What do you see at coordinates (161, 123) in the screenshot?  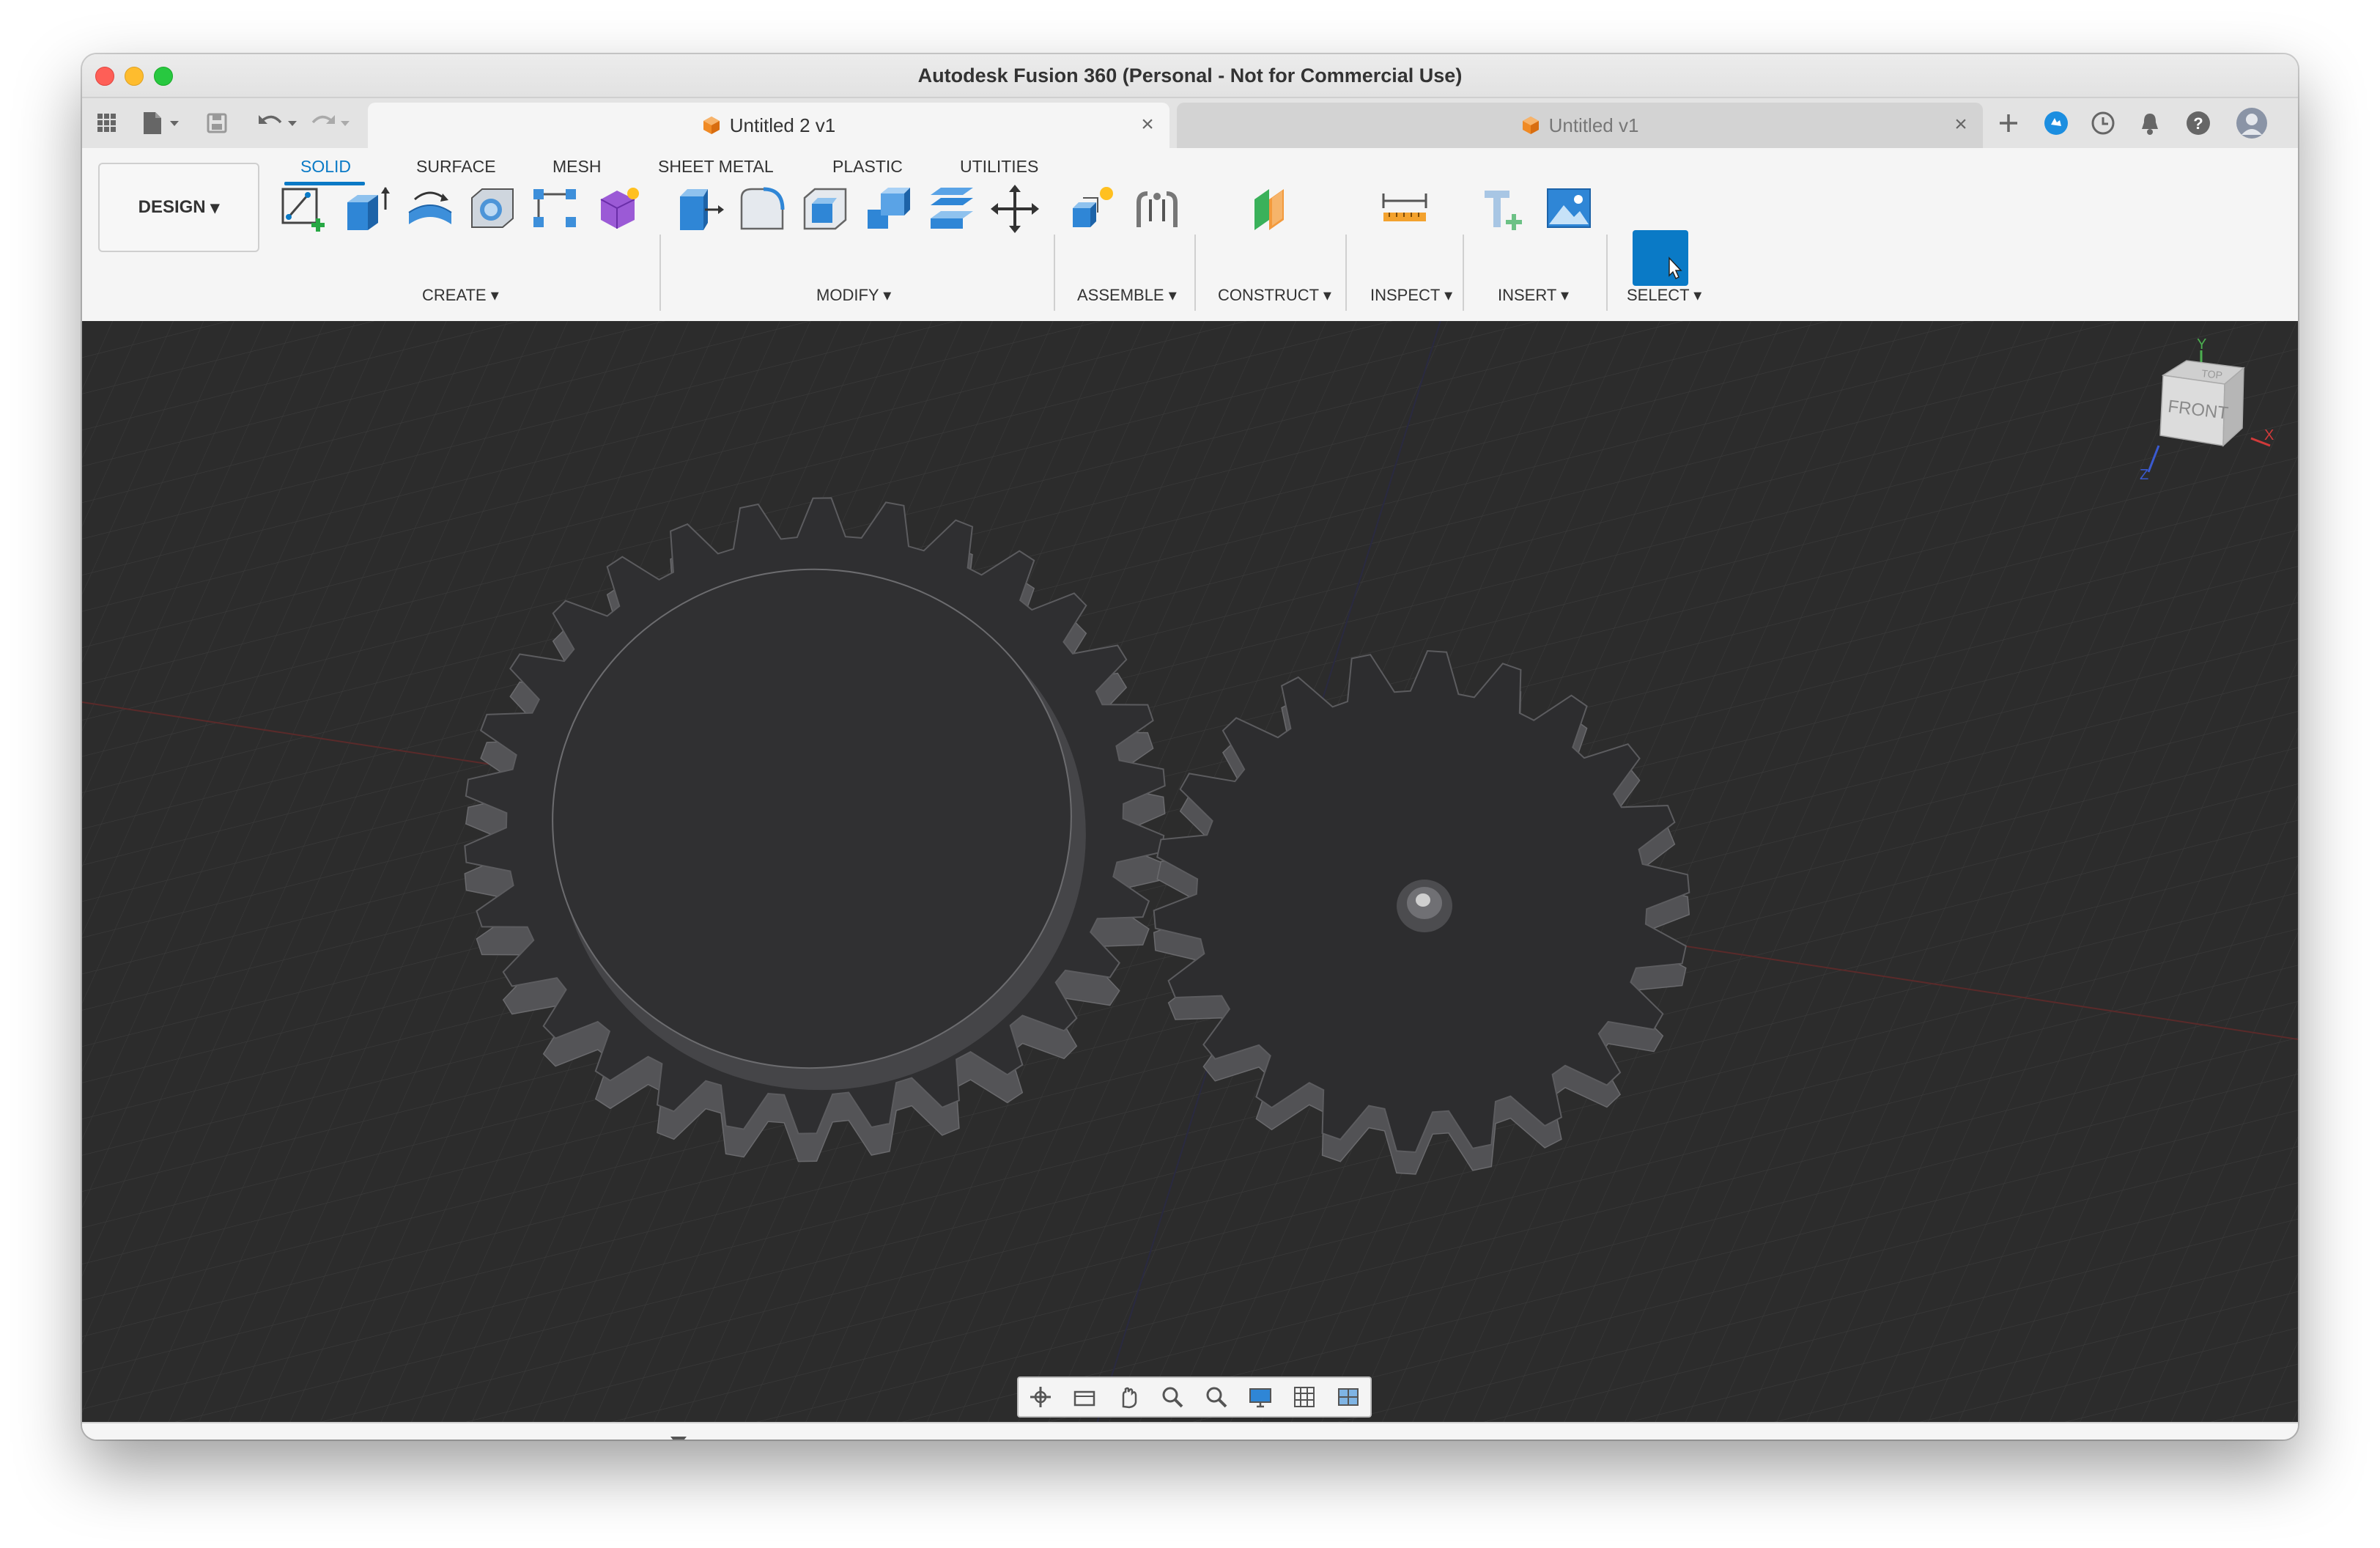 I see `file-icon` at bounding box center [161, 123].